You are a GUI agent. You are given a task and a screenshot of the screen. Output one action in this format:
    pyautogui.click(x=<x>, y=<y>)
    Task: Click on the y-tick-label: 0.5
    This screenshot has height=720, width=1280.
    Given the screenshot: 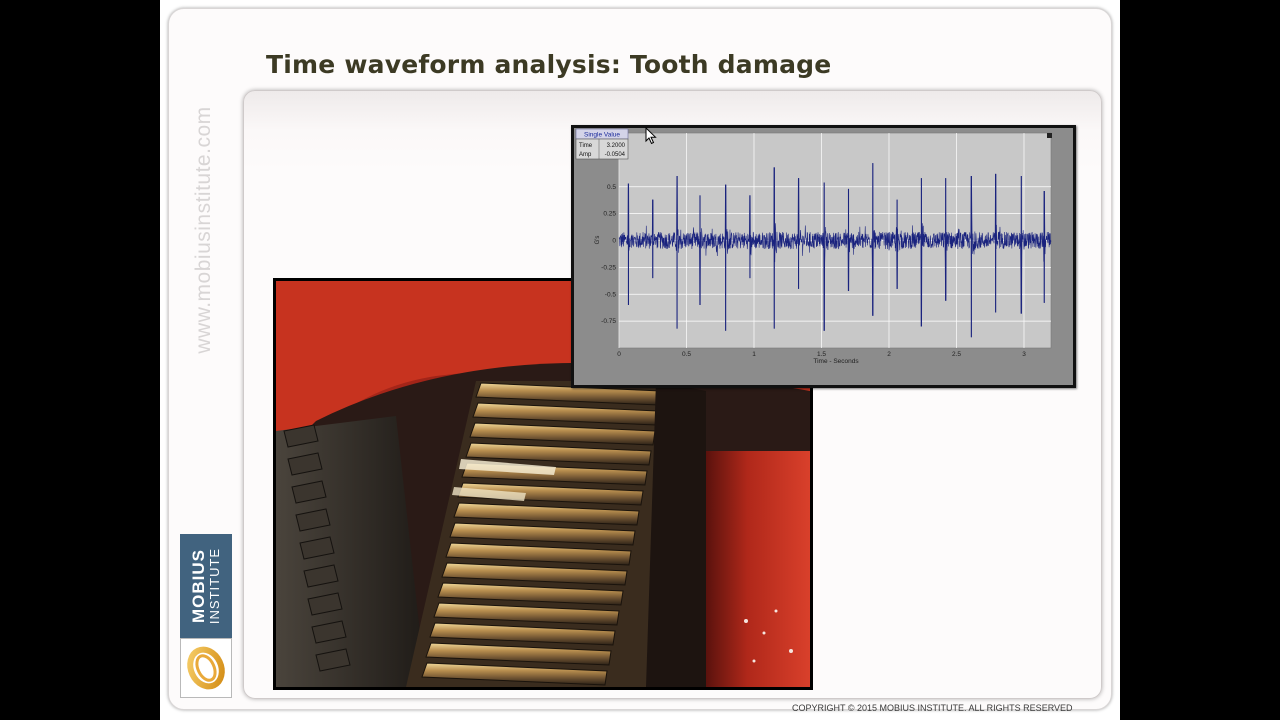 What is the action you would take?
    pyautogui.click(x=611, y=187)
    